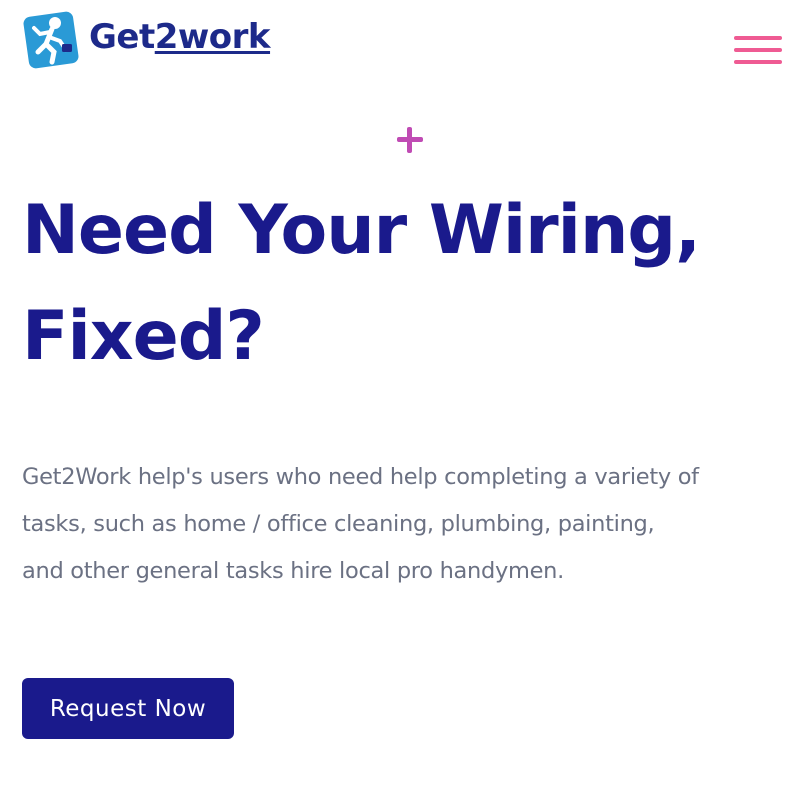 This screenshot has width=800, height=801. What do you see at coordinates (212, 37) in the screenshot?
I see `logo-text-underlined: 2work` at bounding box center [212, 37].